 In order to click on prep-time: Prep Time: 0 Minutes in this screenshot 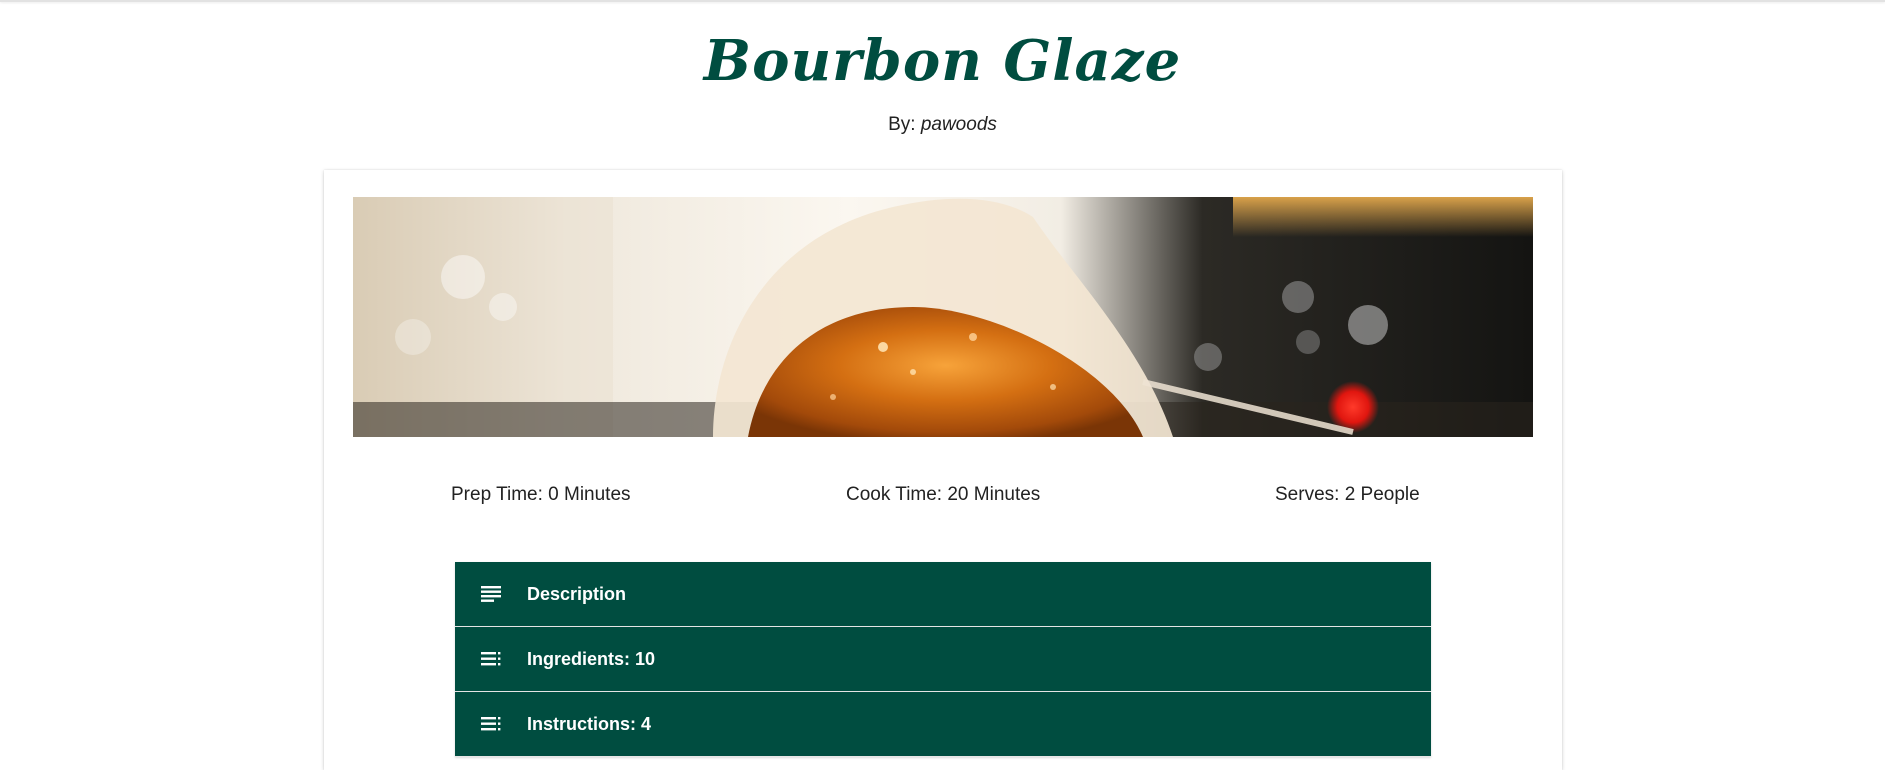, I will do `click(541, 494)`.